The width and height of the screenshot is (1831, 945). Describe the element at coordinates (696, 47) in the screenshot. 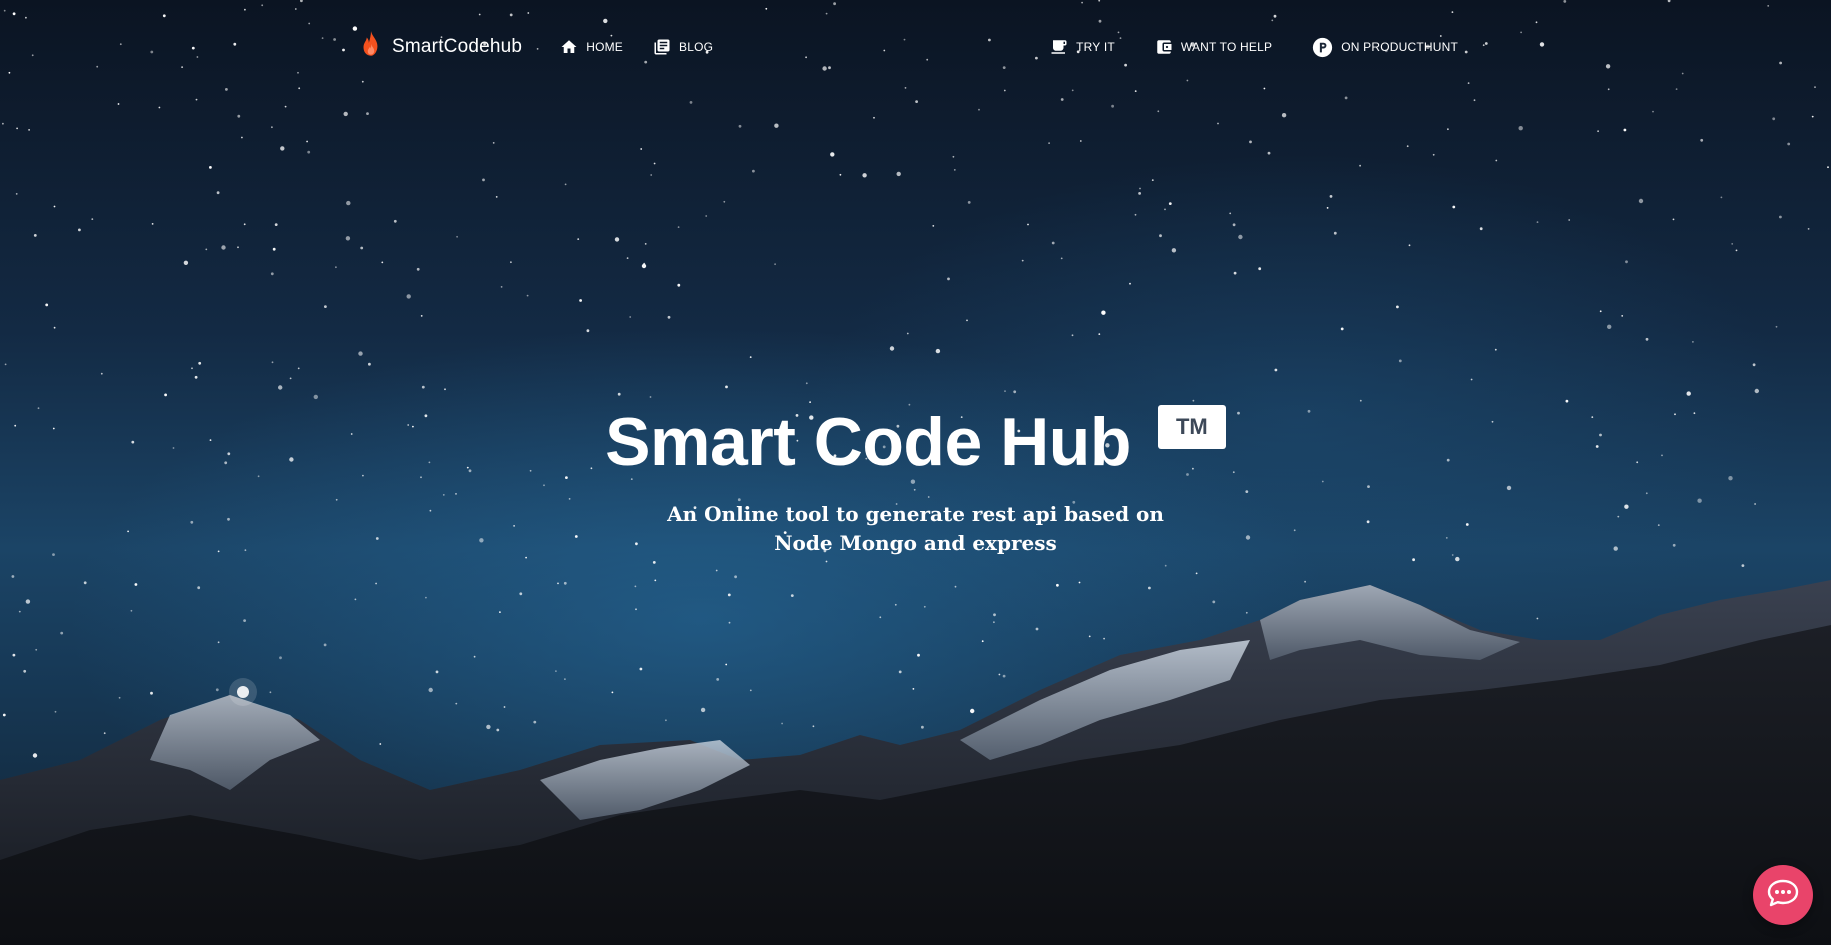

I see `nav-blog-label: BLOG` at that location.